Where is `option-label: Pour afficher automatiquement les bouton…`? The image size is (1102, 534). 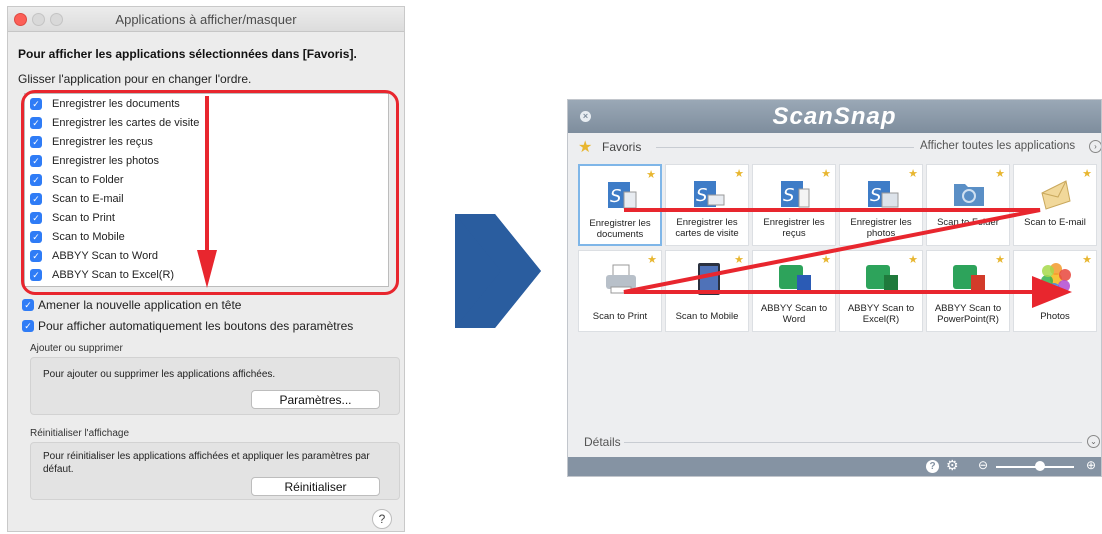 option-label: Pour afficher automatiquement les bouton… is located at coordinates (196, 326).